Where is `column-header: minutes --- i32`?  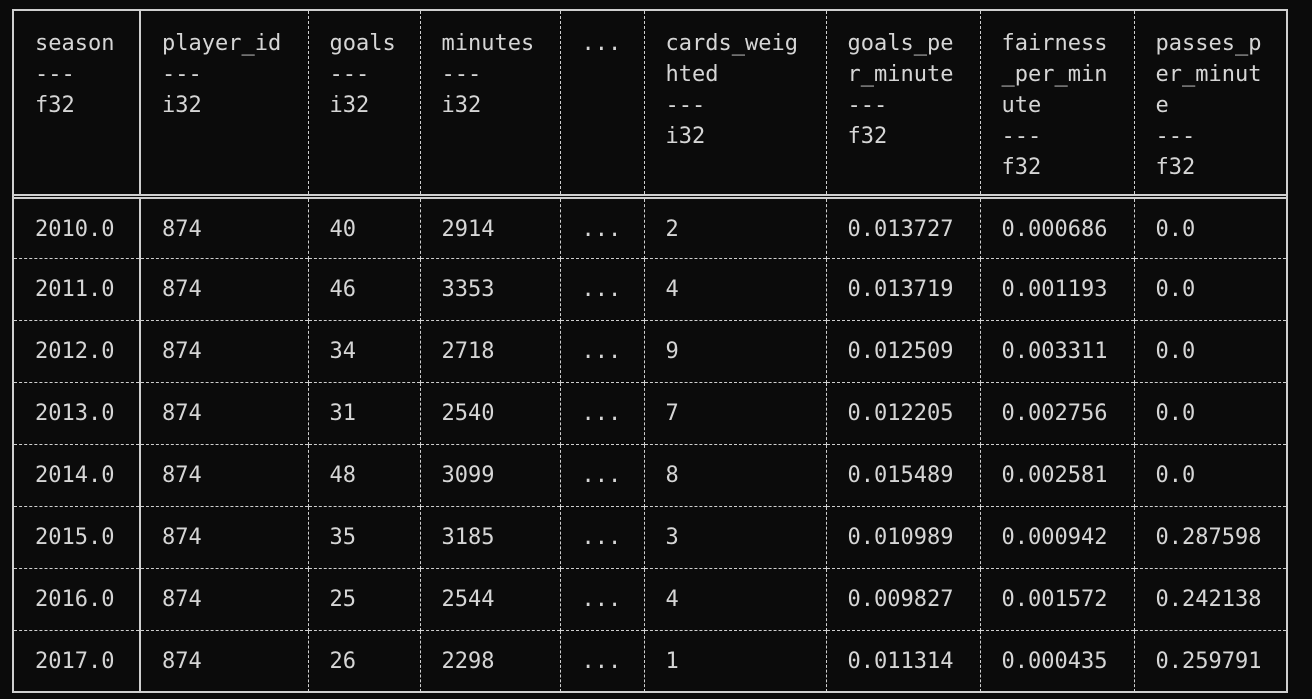
column-header: minutes --- i32 is located at coordinates (490, 103).